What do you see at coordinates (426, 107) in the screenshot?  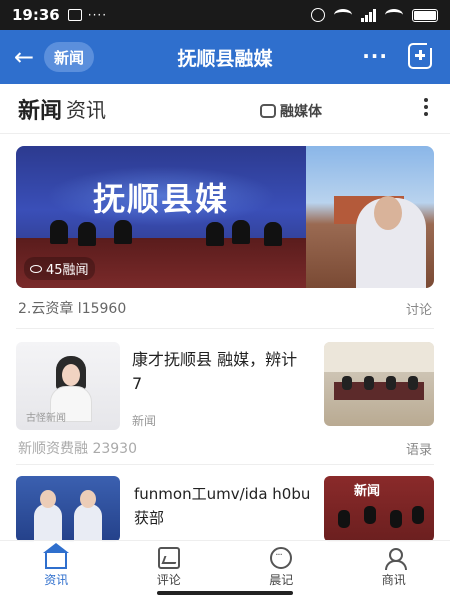 I see `section-menu-icon` at bounding box center [426, 107].